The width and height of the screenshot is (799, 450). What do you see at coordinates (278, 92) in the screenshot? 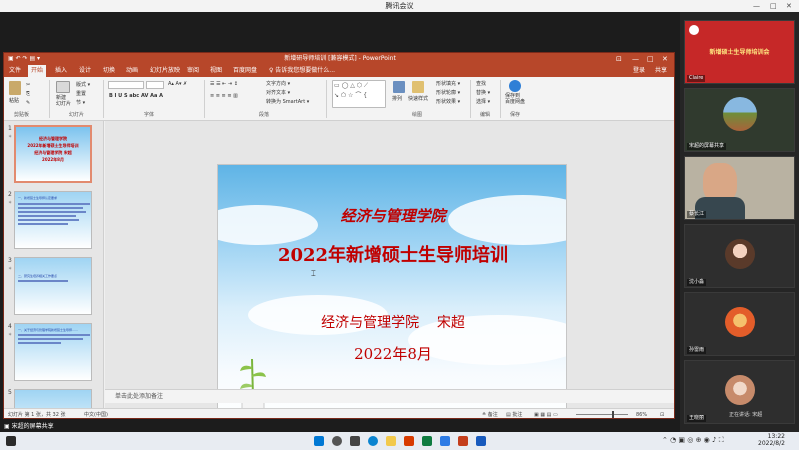
I see `align-text-button: 对齐文本 ▾` at bounding box center [278, 92].